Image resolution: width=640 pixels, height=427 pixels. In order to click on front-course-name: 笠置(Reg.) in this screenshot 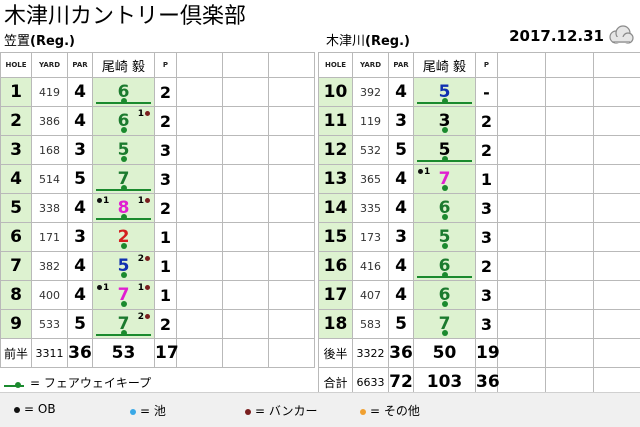, I will do `click(39, 42)`.